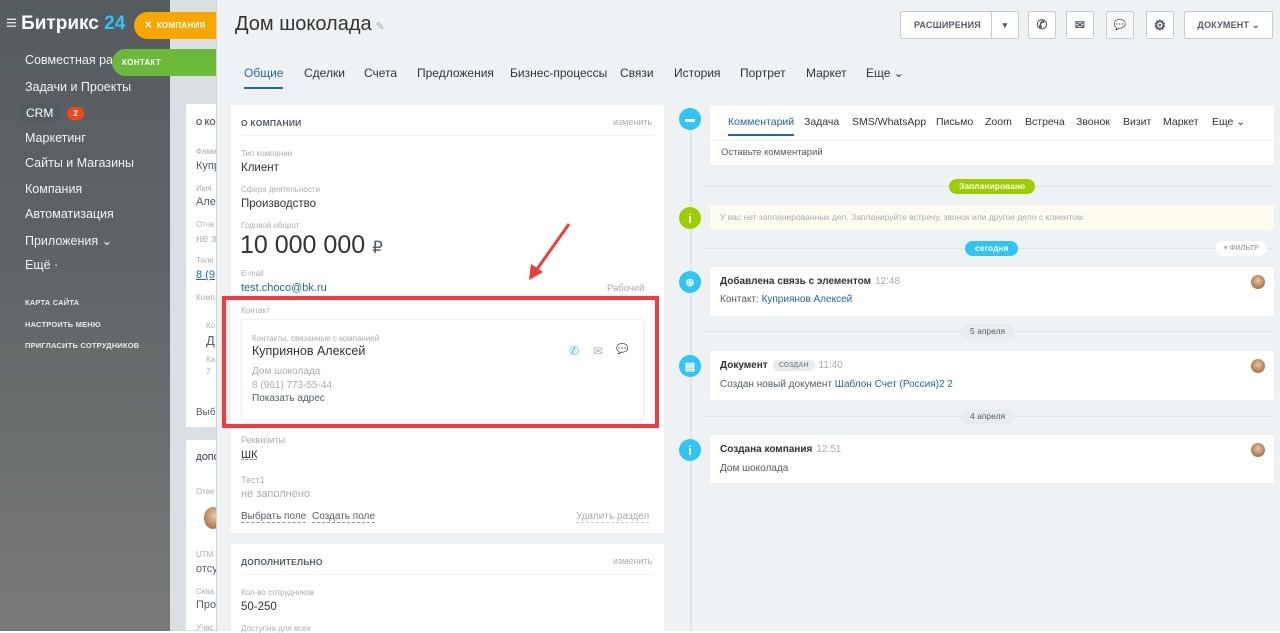 Image resolution: width=1280 pixels, height=633 pixels. I want to click on delete-section-link: Удалить раздел, so click(613, 517).